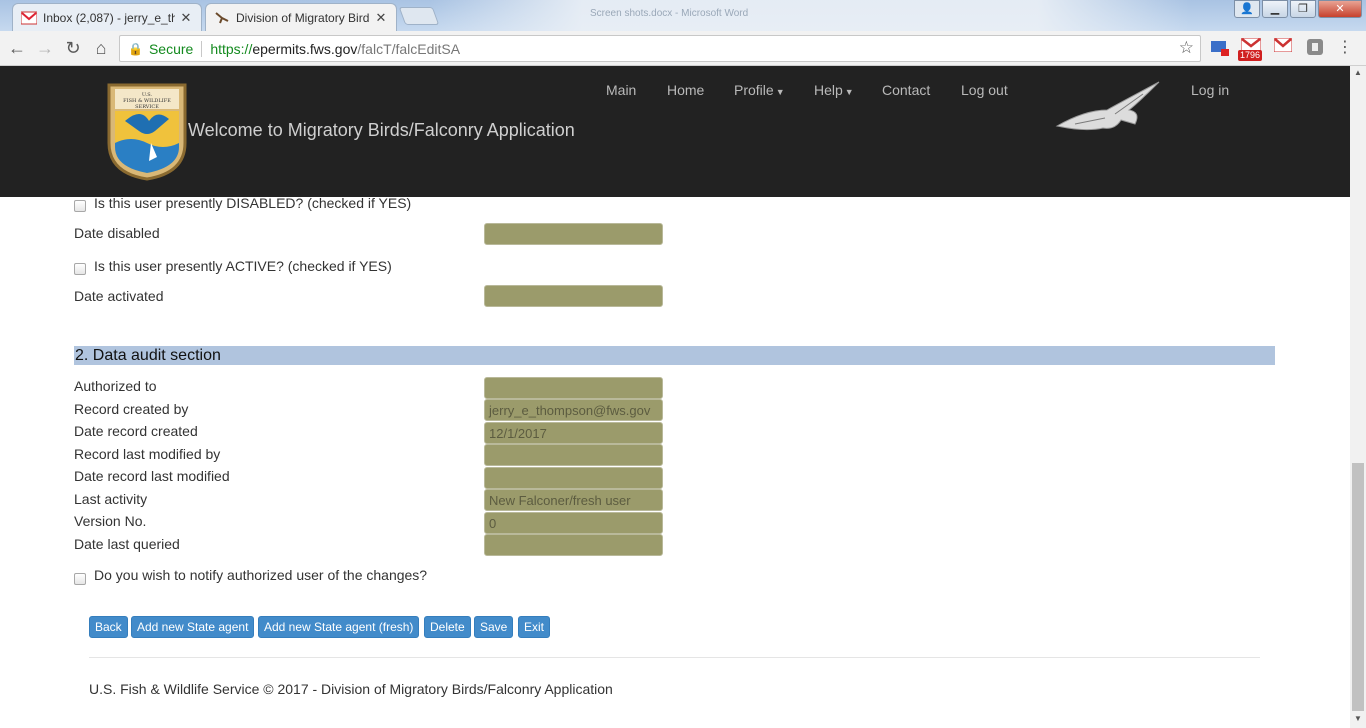 The image size is (1366, 728). What do you see at coordinates (534, 627) in the screenshot?
I see `exit-button: Exit` at bounding box center [534, 627].